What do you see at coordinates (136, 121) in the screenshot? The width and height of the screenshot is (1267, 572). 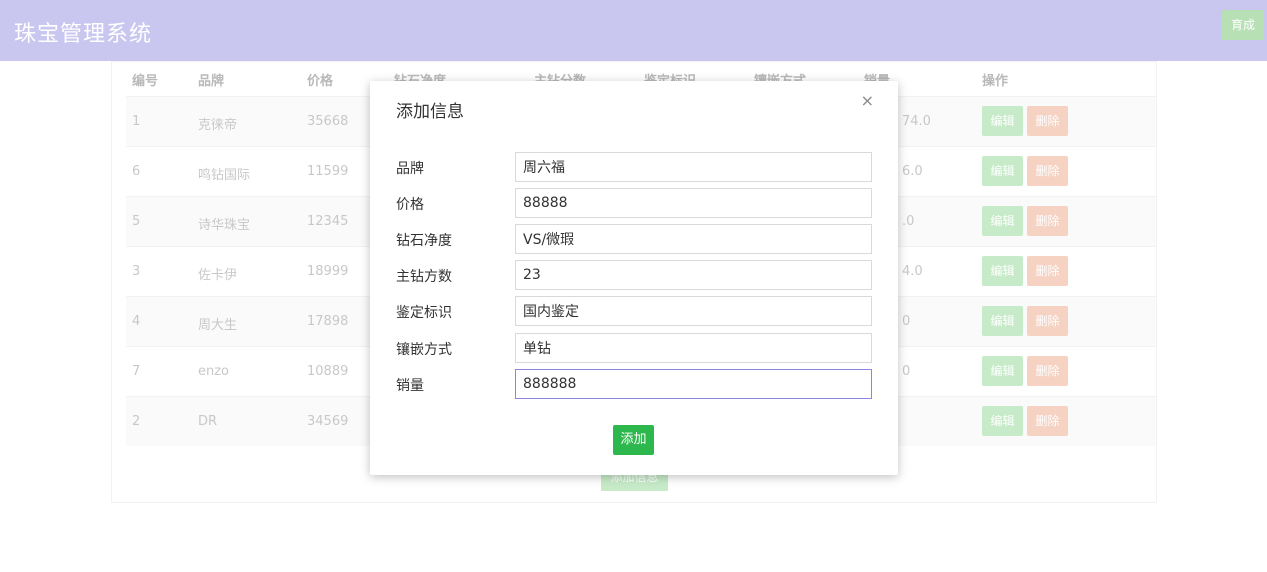 I see `cell-id: 1` at bounding box center [136, 121].